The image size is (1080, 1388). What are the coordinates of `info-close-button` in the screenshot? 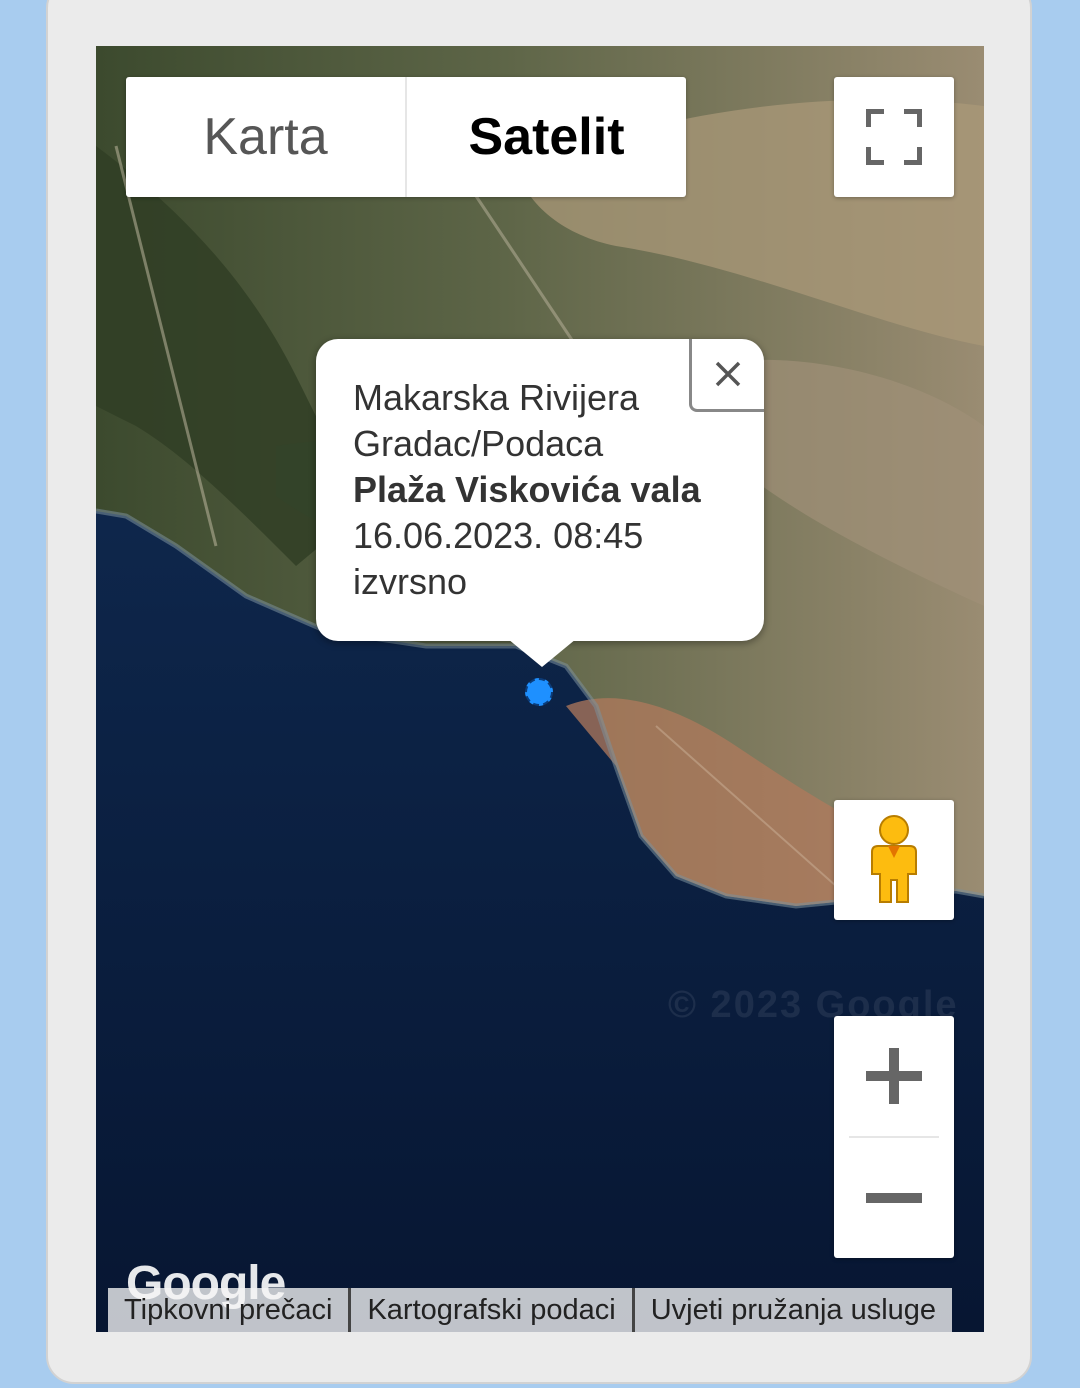 It's located at (726, 375).